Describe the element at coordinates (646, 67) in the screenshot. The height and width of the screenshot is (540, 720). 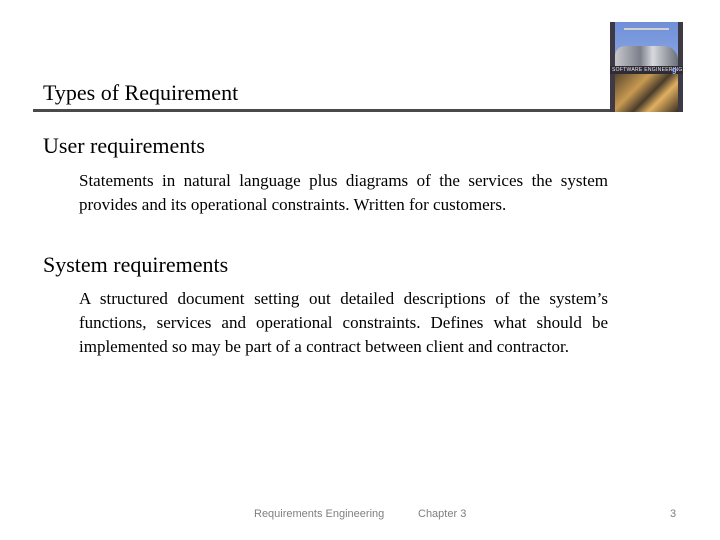
I see `book-cover-image: SOFTWARE ENGINEERING 9` at that location.